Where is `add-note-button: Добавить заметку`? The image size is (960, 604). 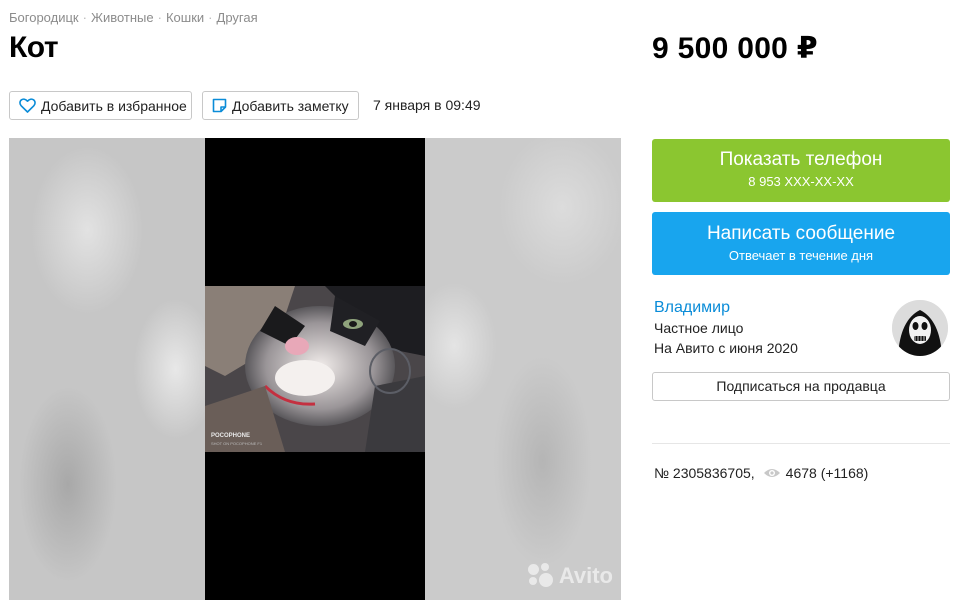
add-note-button: Добавить заметку is located at coordinates (280, 105).